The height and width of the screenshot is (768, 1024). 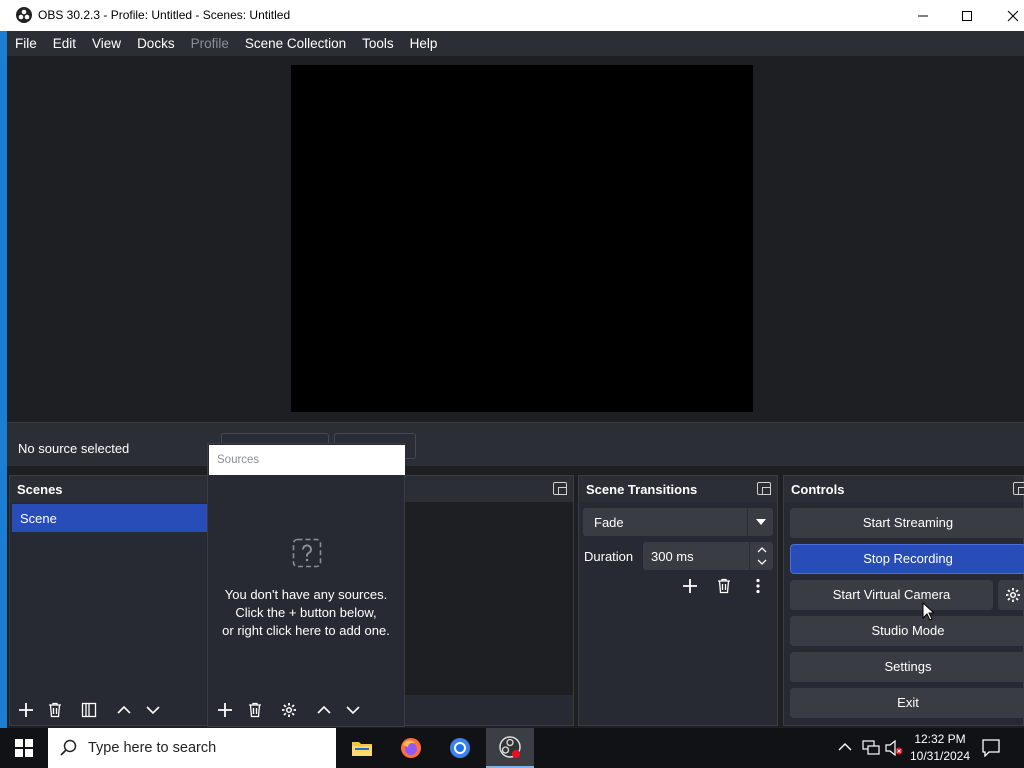 I want to click on settings-button: Settings, so click(x=907, y=667).